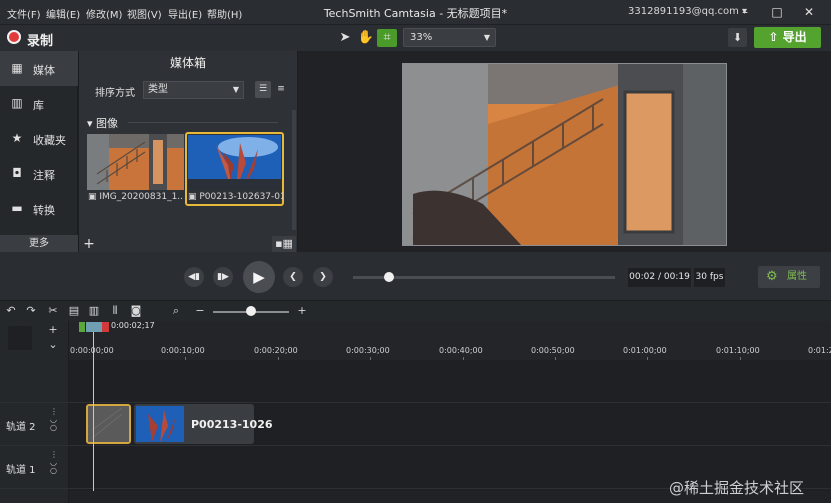 This screenshot has height=503, width=831. Describe the element at coordinates (775, 37) in the screenshot. I see `upload-icon: ⇧` at that location.